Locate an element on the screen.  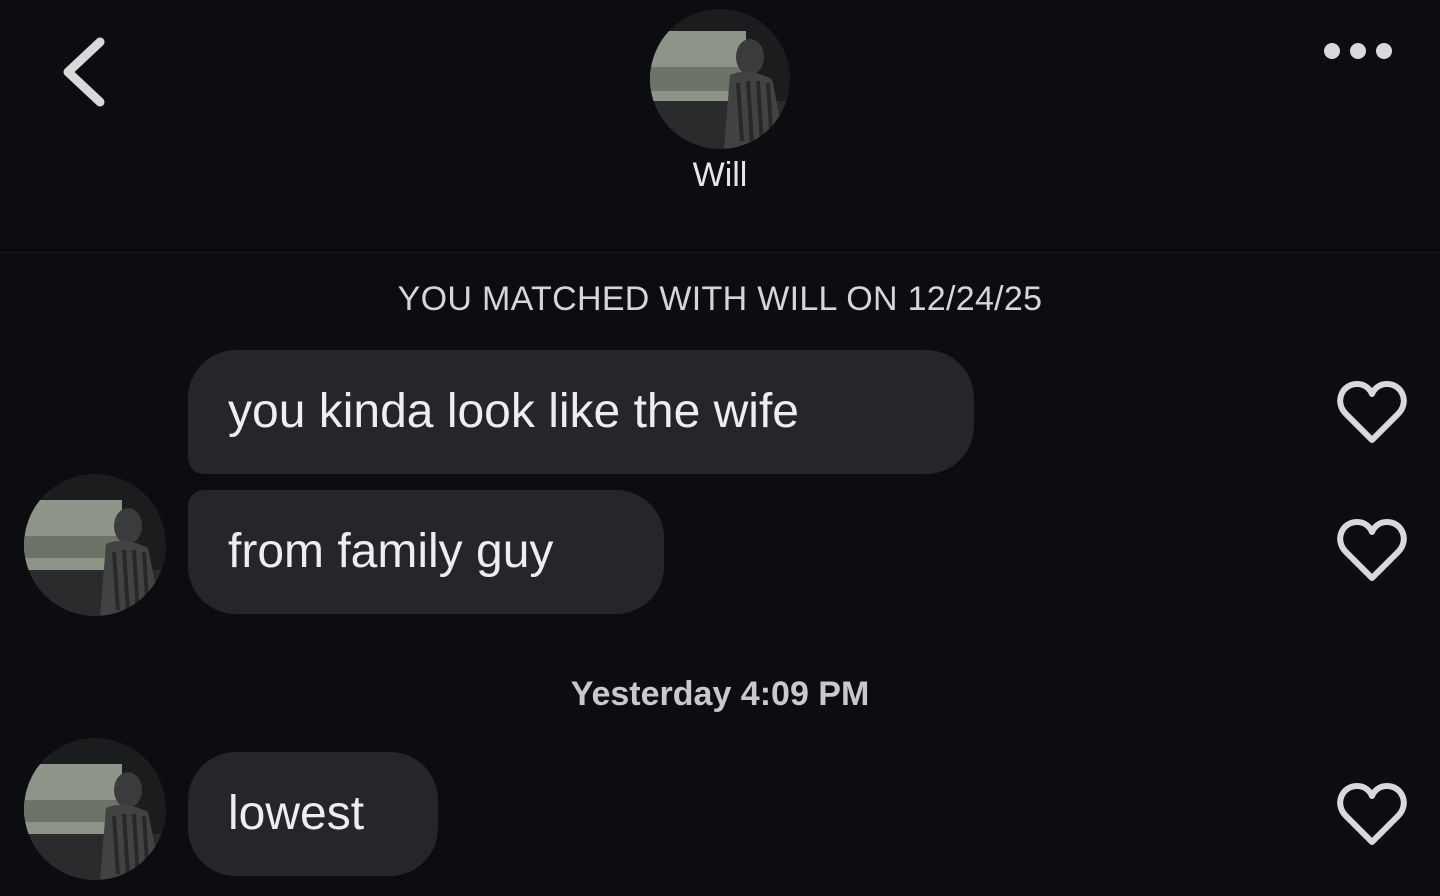
header-divider is located at coordinates (720, 252).